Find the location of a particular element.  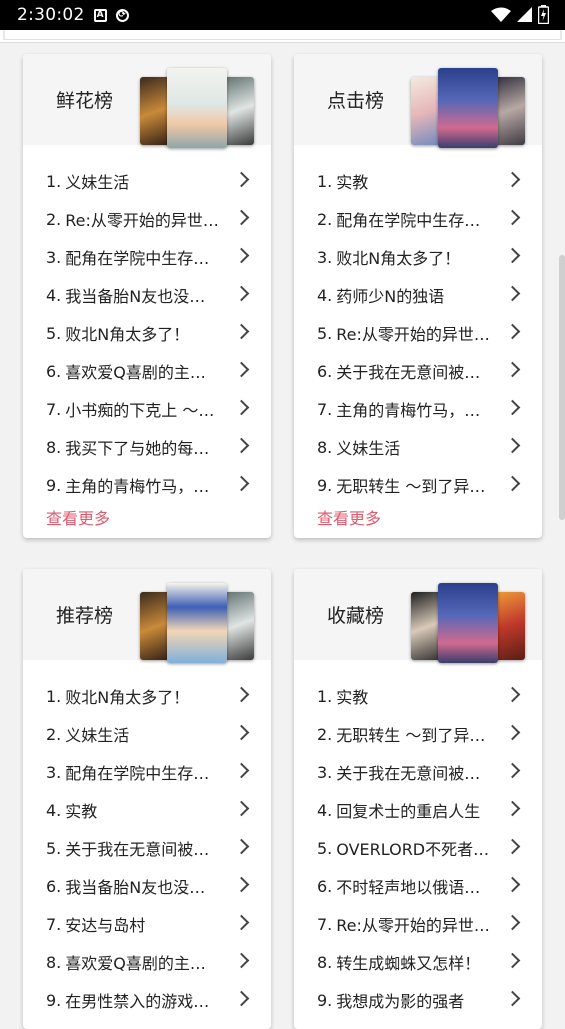

list-item: 8. 转生成蜘蛛又怎样！ is located at coordinates (418, 962).